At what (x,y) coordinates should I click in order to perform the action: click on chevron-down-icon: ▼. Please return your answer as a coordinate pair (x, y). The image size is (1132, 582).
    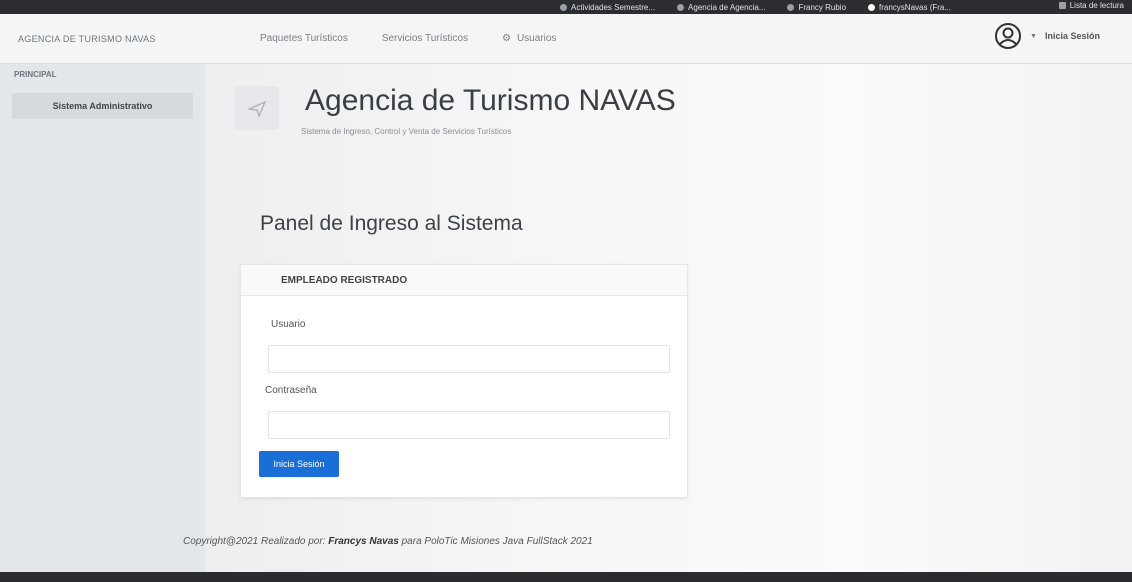
    Looking at the image, I should click on (1033, 36).